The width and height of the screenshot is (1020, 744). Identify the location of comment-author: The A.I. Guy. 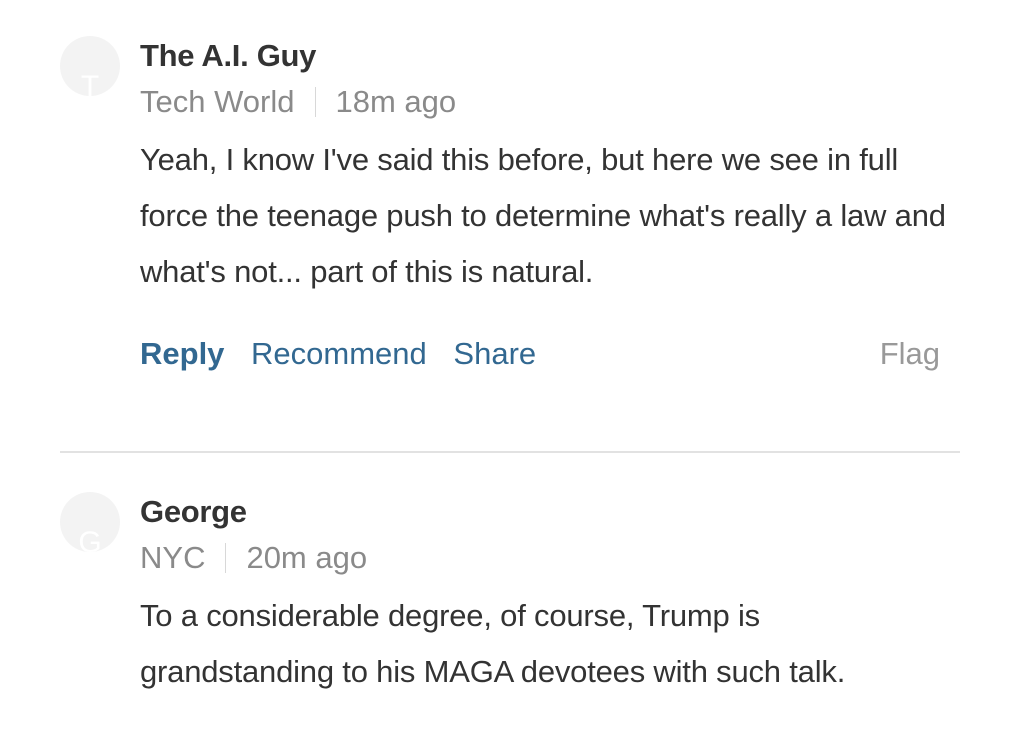
(550, 56).